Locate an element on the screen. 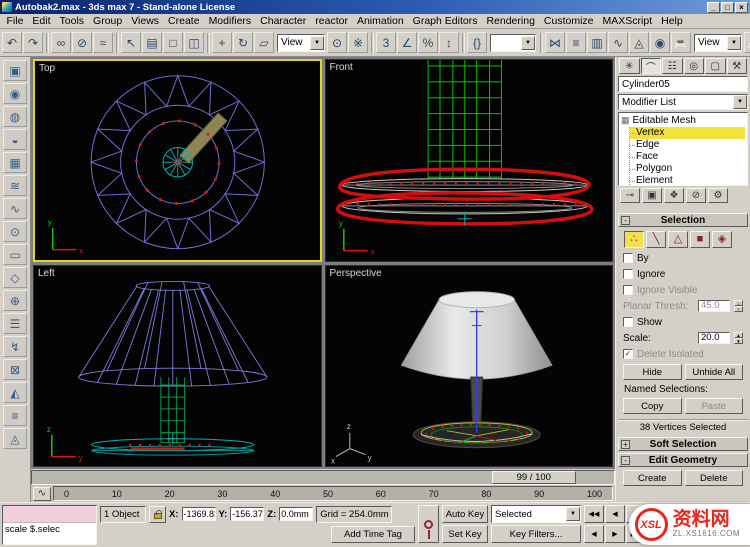  bind-to-space-warp-icon: ≈ is located at coordinates (103, 42).